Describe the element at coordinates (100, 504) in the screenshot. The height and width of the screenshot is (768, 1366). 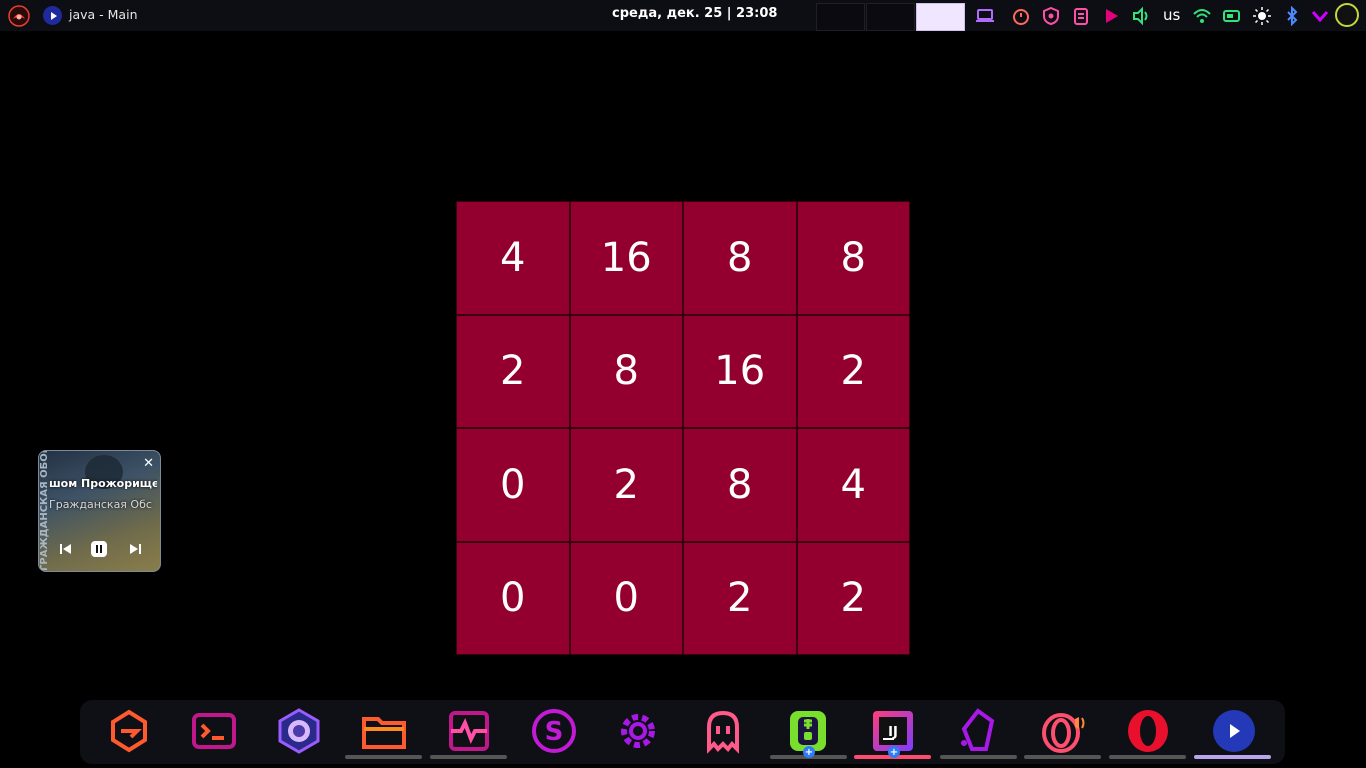
I see `track-artist: Гражданская Обс` at that location.